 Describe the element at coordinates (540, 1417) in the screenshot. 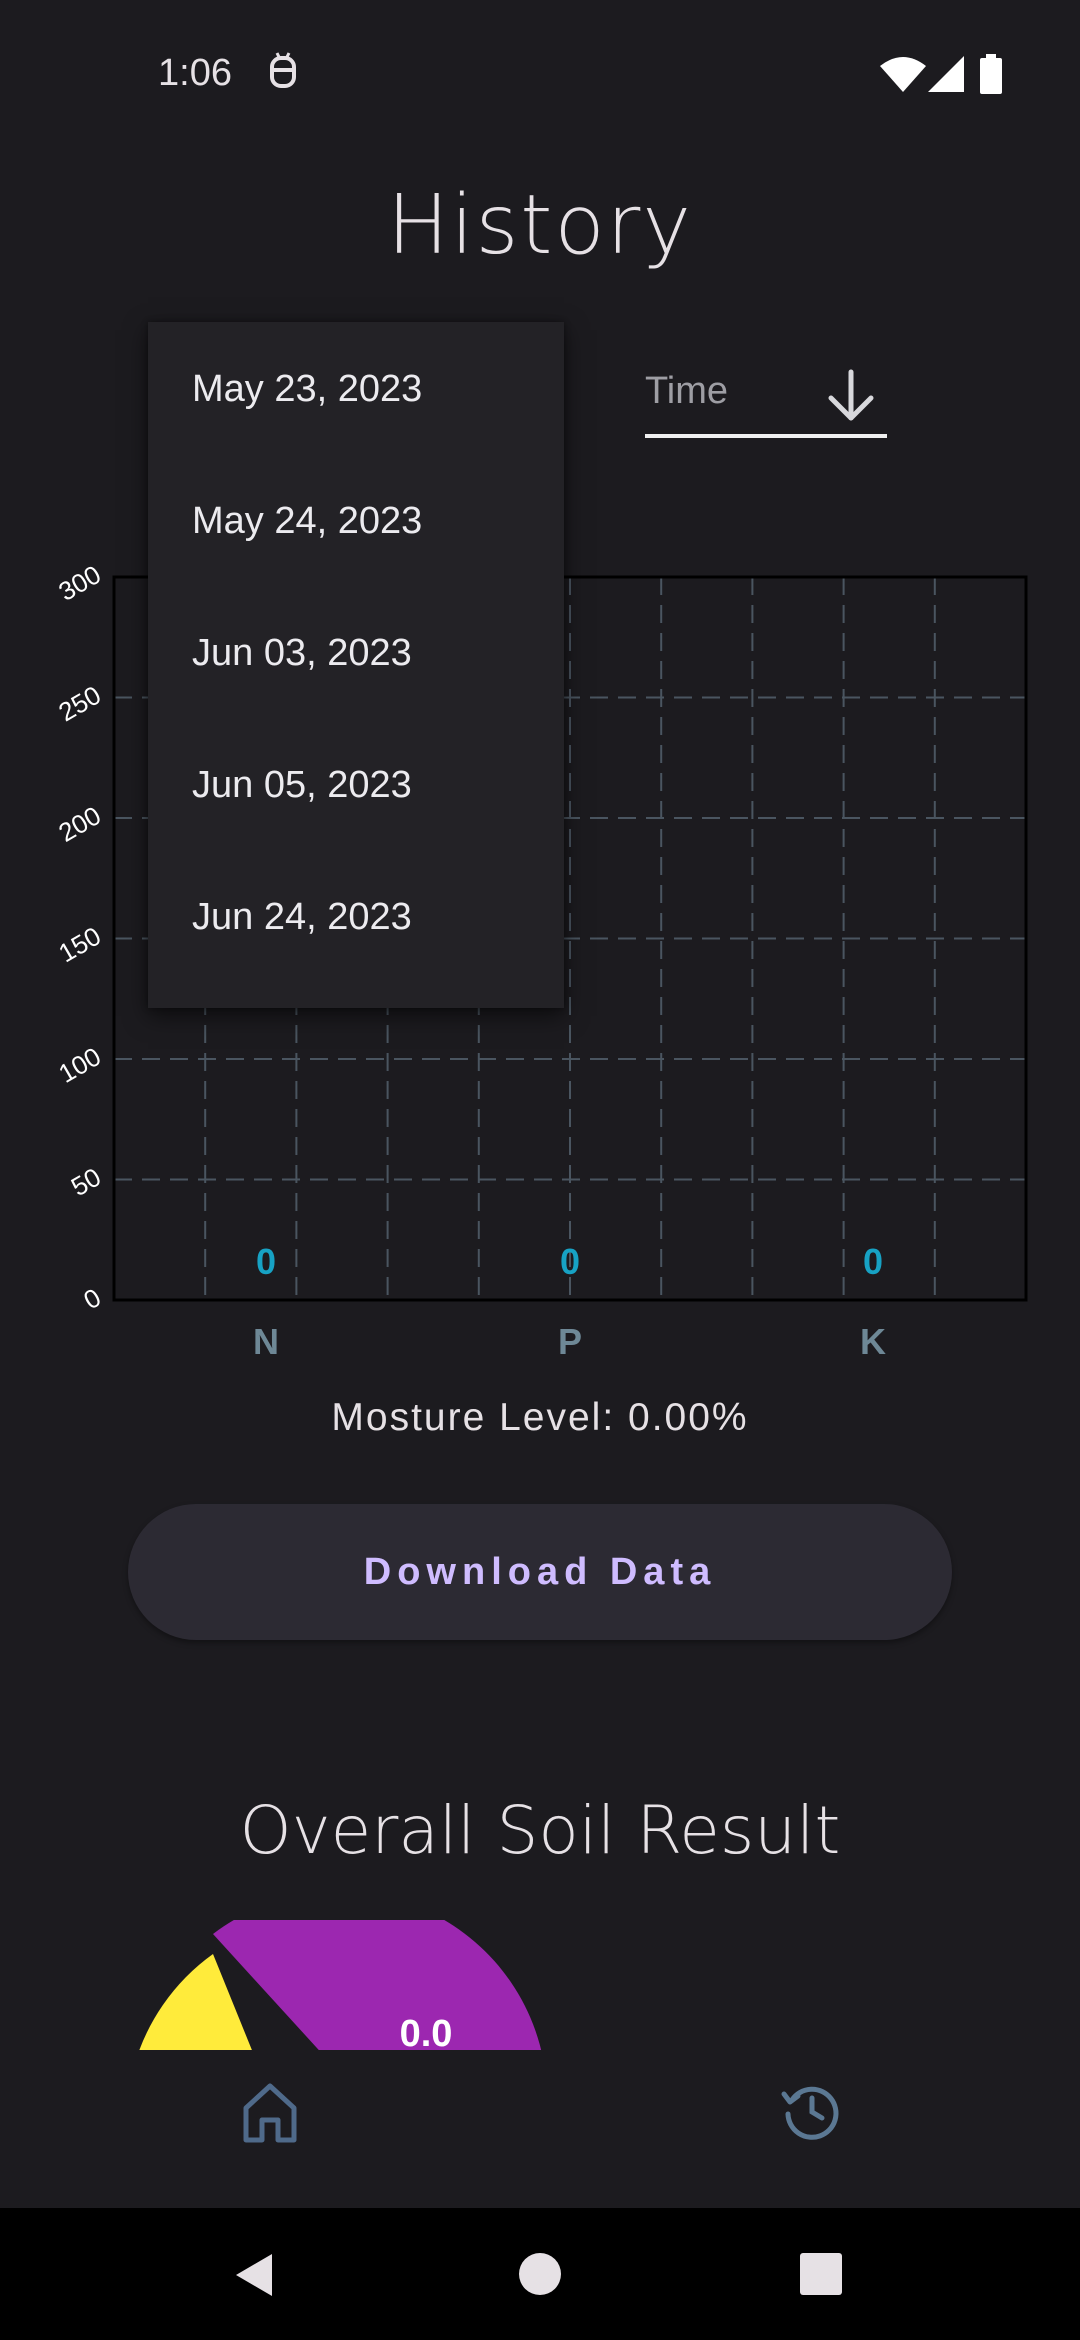

I see `moisture-level: Mosture Level: 0.00%` at that location.